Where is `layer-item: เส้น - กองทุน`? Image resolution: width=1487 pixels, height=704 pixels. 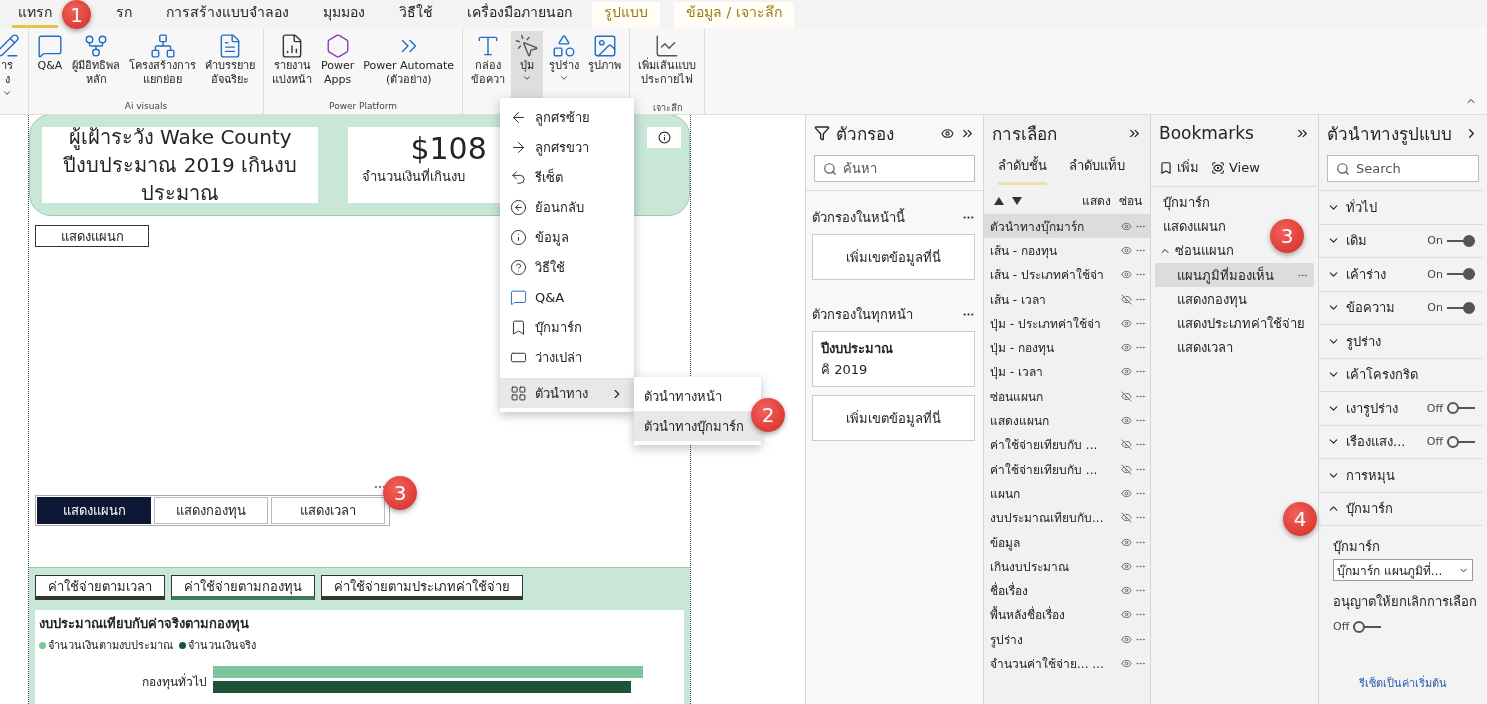 layer-item: เส้น - กองทุน is located at coordinates (1067, 250).